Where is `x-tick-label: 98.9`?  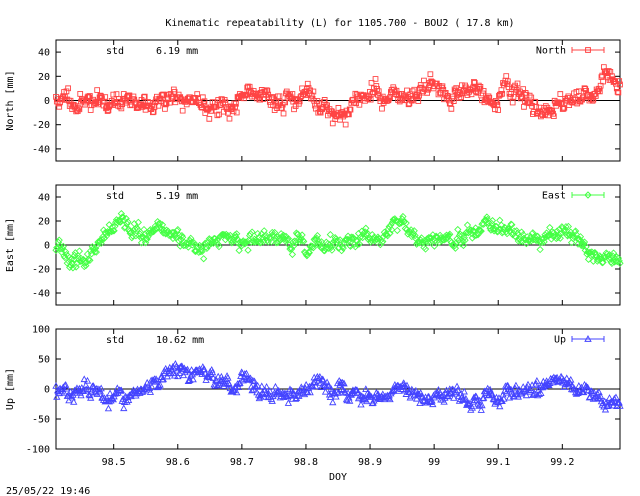 x-tick-label: 98.9 is located at coordinates (370, 462).